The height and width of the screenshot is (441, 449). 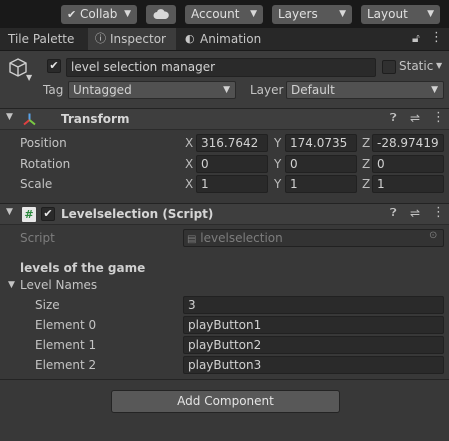 What do you see at coordinates (83, 268) in the screenshot?
I see `levels-header: levels of the game` at bounding box center [83, 268].